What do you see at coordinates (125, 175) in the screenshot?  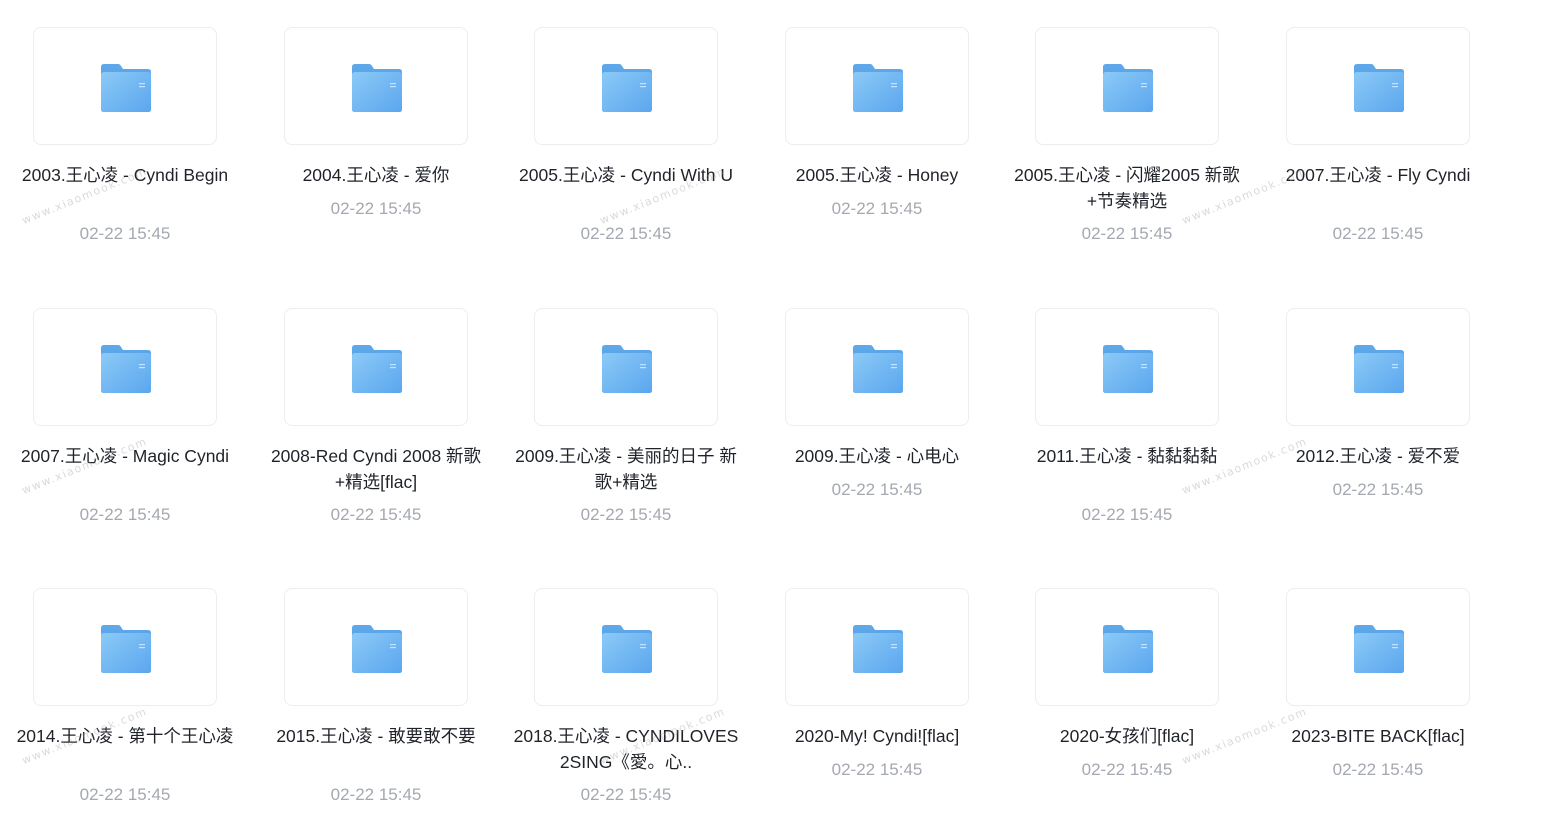 I see `folder-name: 2003.王心凌 - Cyndi Begin` at bounding box center [125, 175].